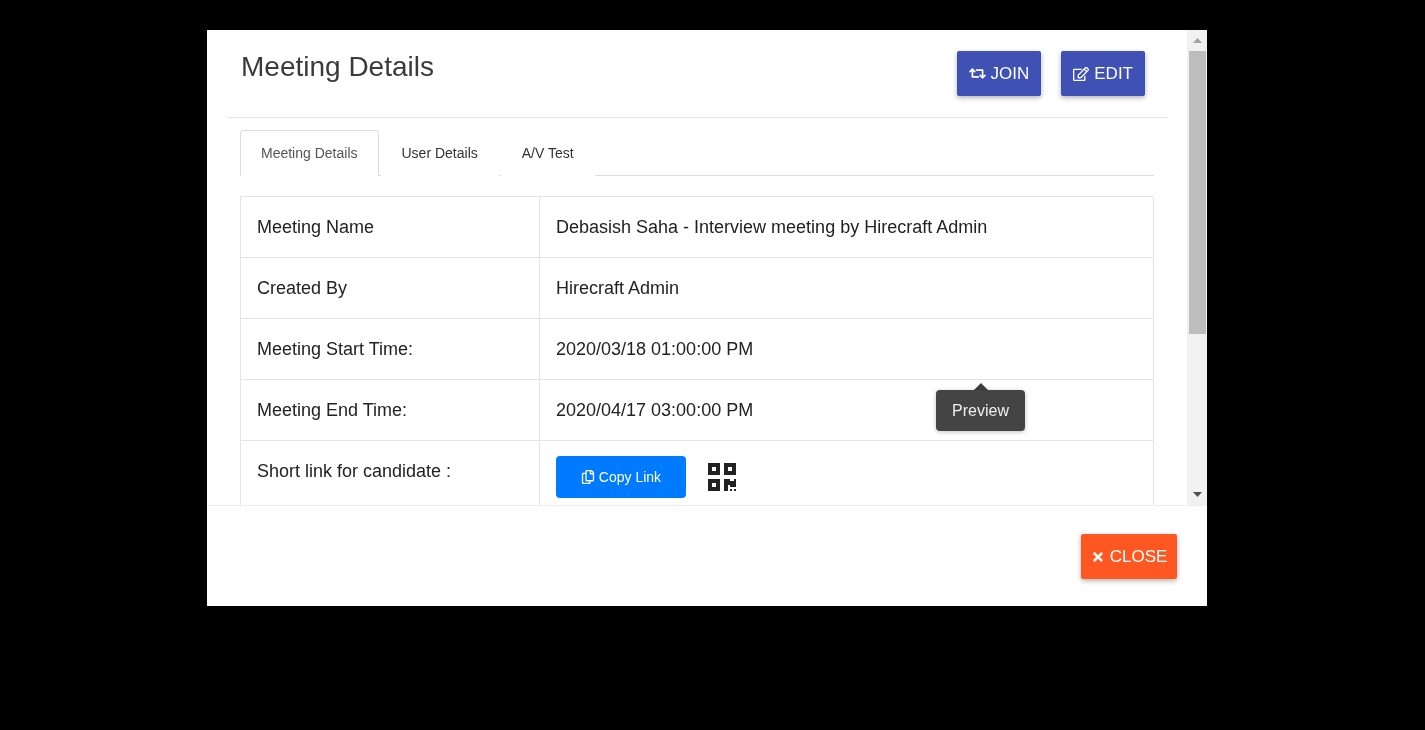 This screenshot has width=1425, height=730. Describe the element at coordinates (846, 349) in the screenshot. I see `detail-value: 2020/03/18 01:00:00 PM` at that location.